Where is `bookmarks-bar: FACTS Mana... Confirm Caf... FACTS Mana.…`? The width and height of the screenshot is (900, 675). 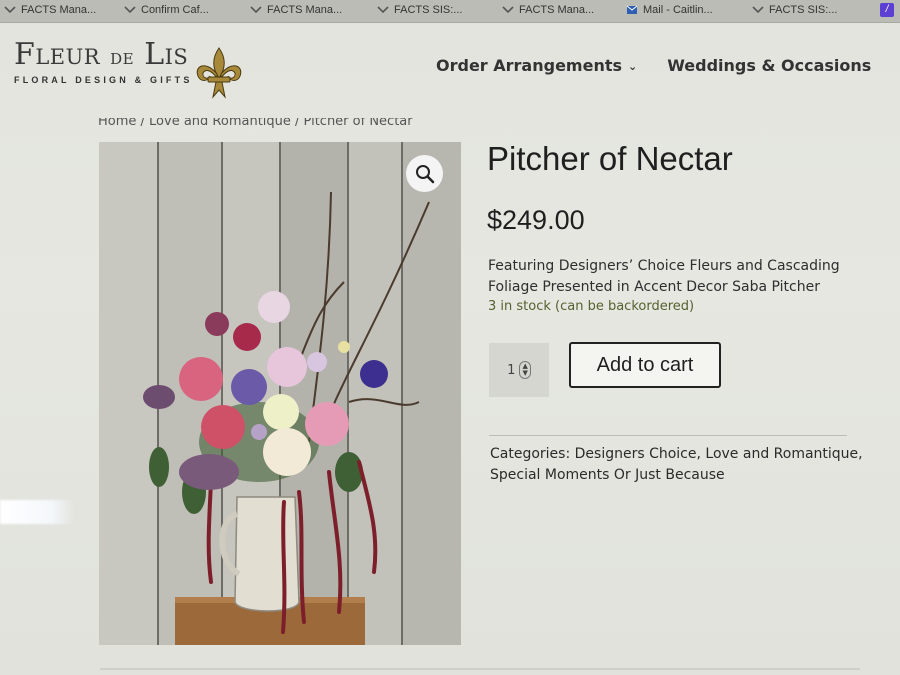
bookmarks-bar: FACTS Mana... Confirm Caf... FACTS Mana.… is located at coordinates (450, 11).